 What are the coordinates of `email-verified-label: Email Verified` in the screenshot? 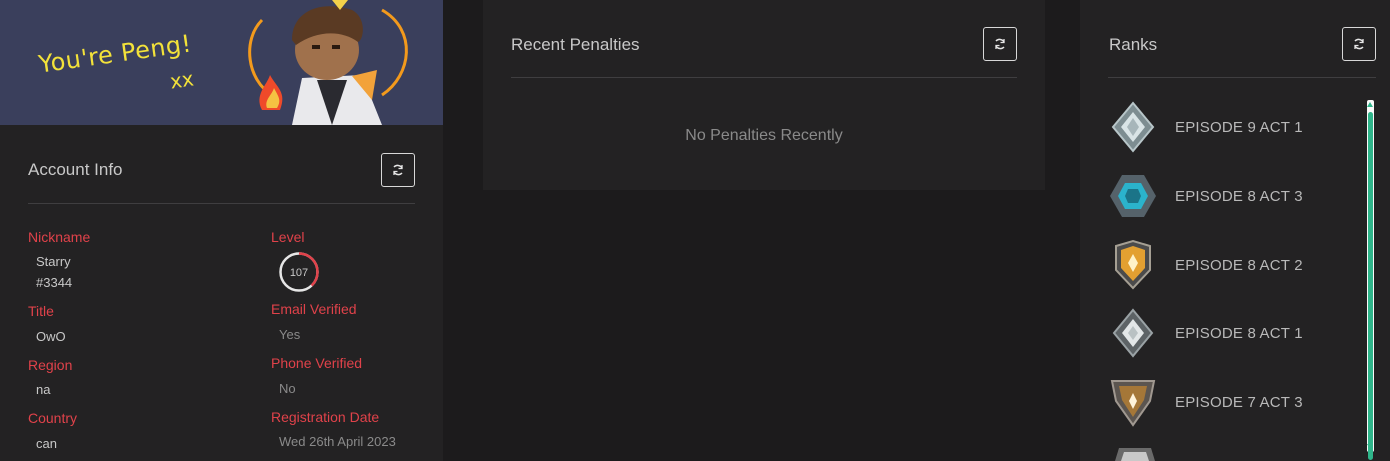 It's located at (314, 309).